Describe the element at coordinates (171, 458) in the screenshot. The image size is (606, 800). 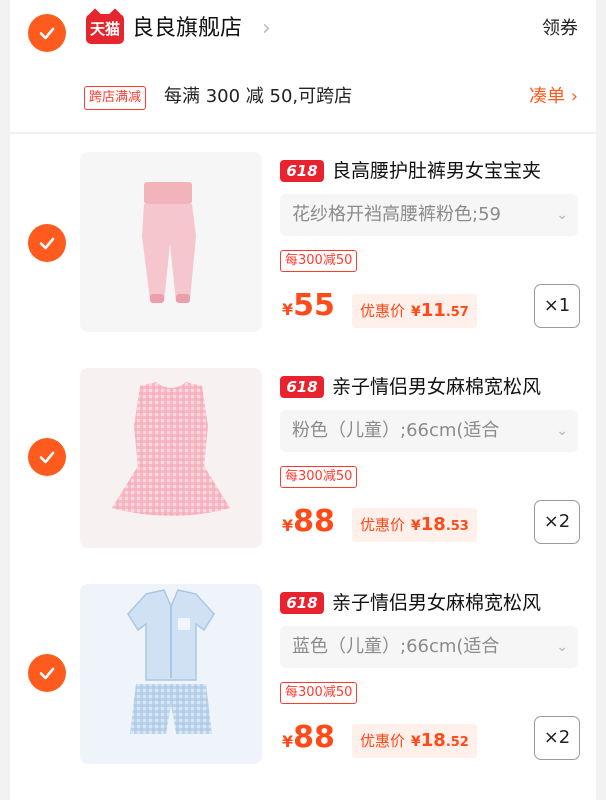
I see `pink-dress-image` at that location.